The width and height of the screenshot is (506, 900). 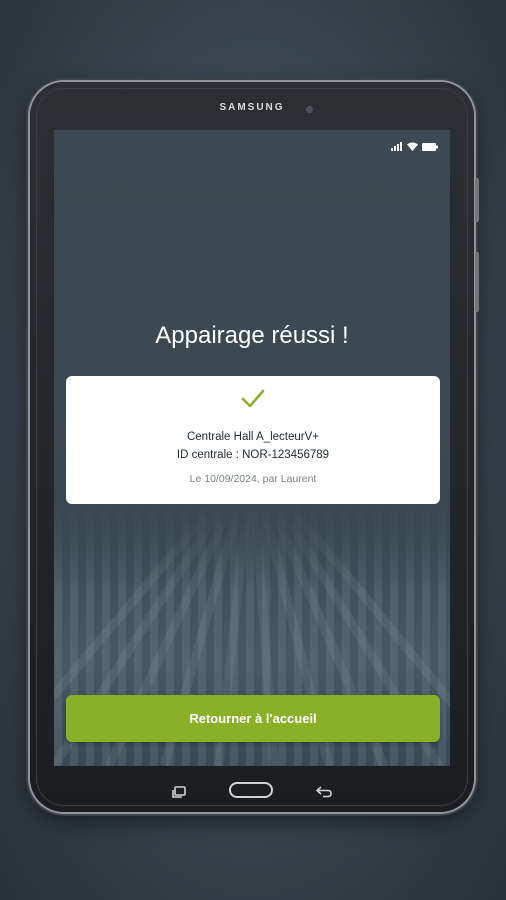 I want to click on front-camera, so click(x=309, y=109).